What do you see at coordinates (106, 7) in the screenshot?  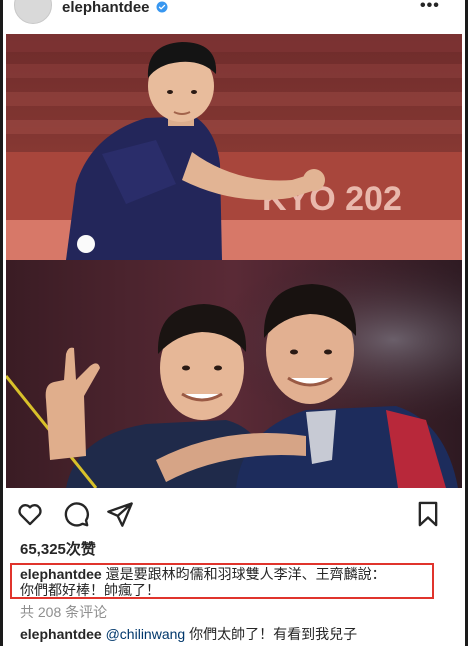 I see `post-username: elephantdee` at bounding box center [106, 7].